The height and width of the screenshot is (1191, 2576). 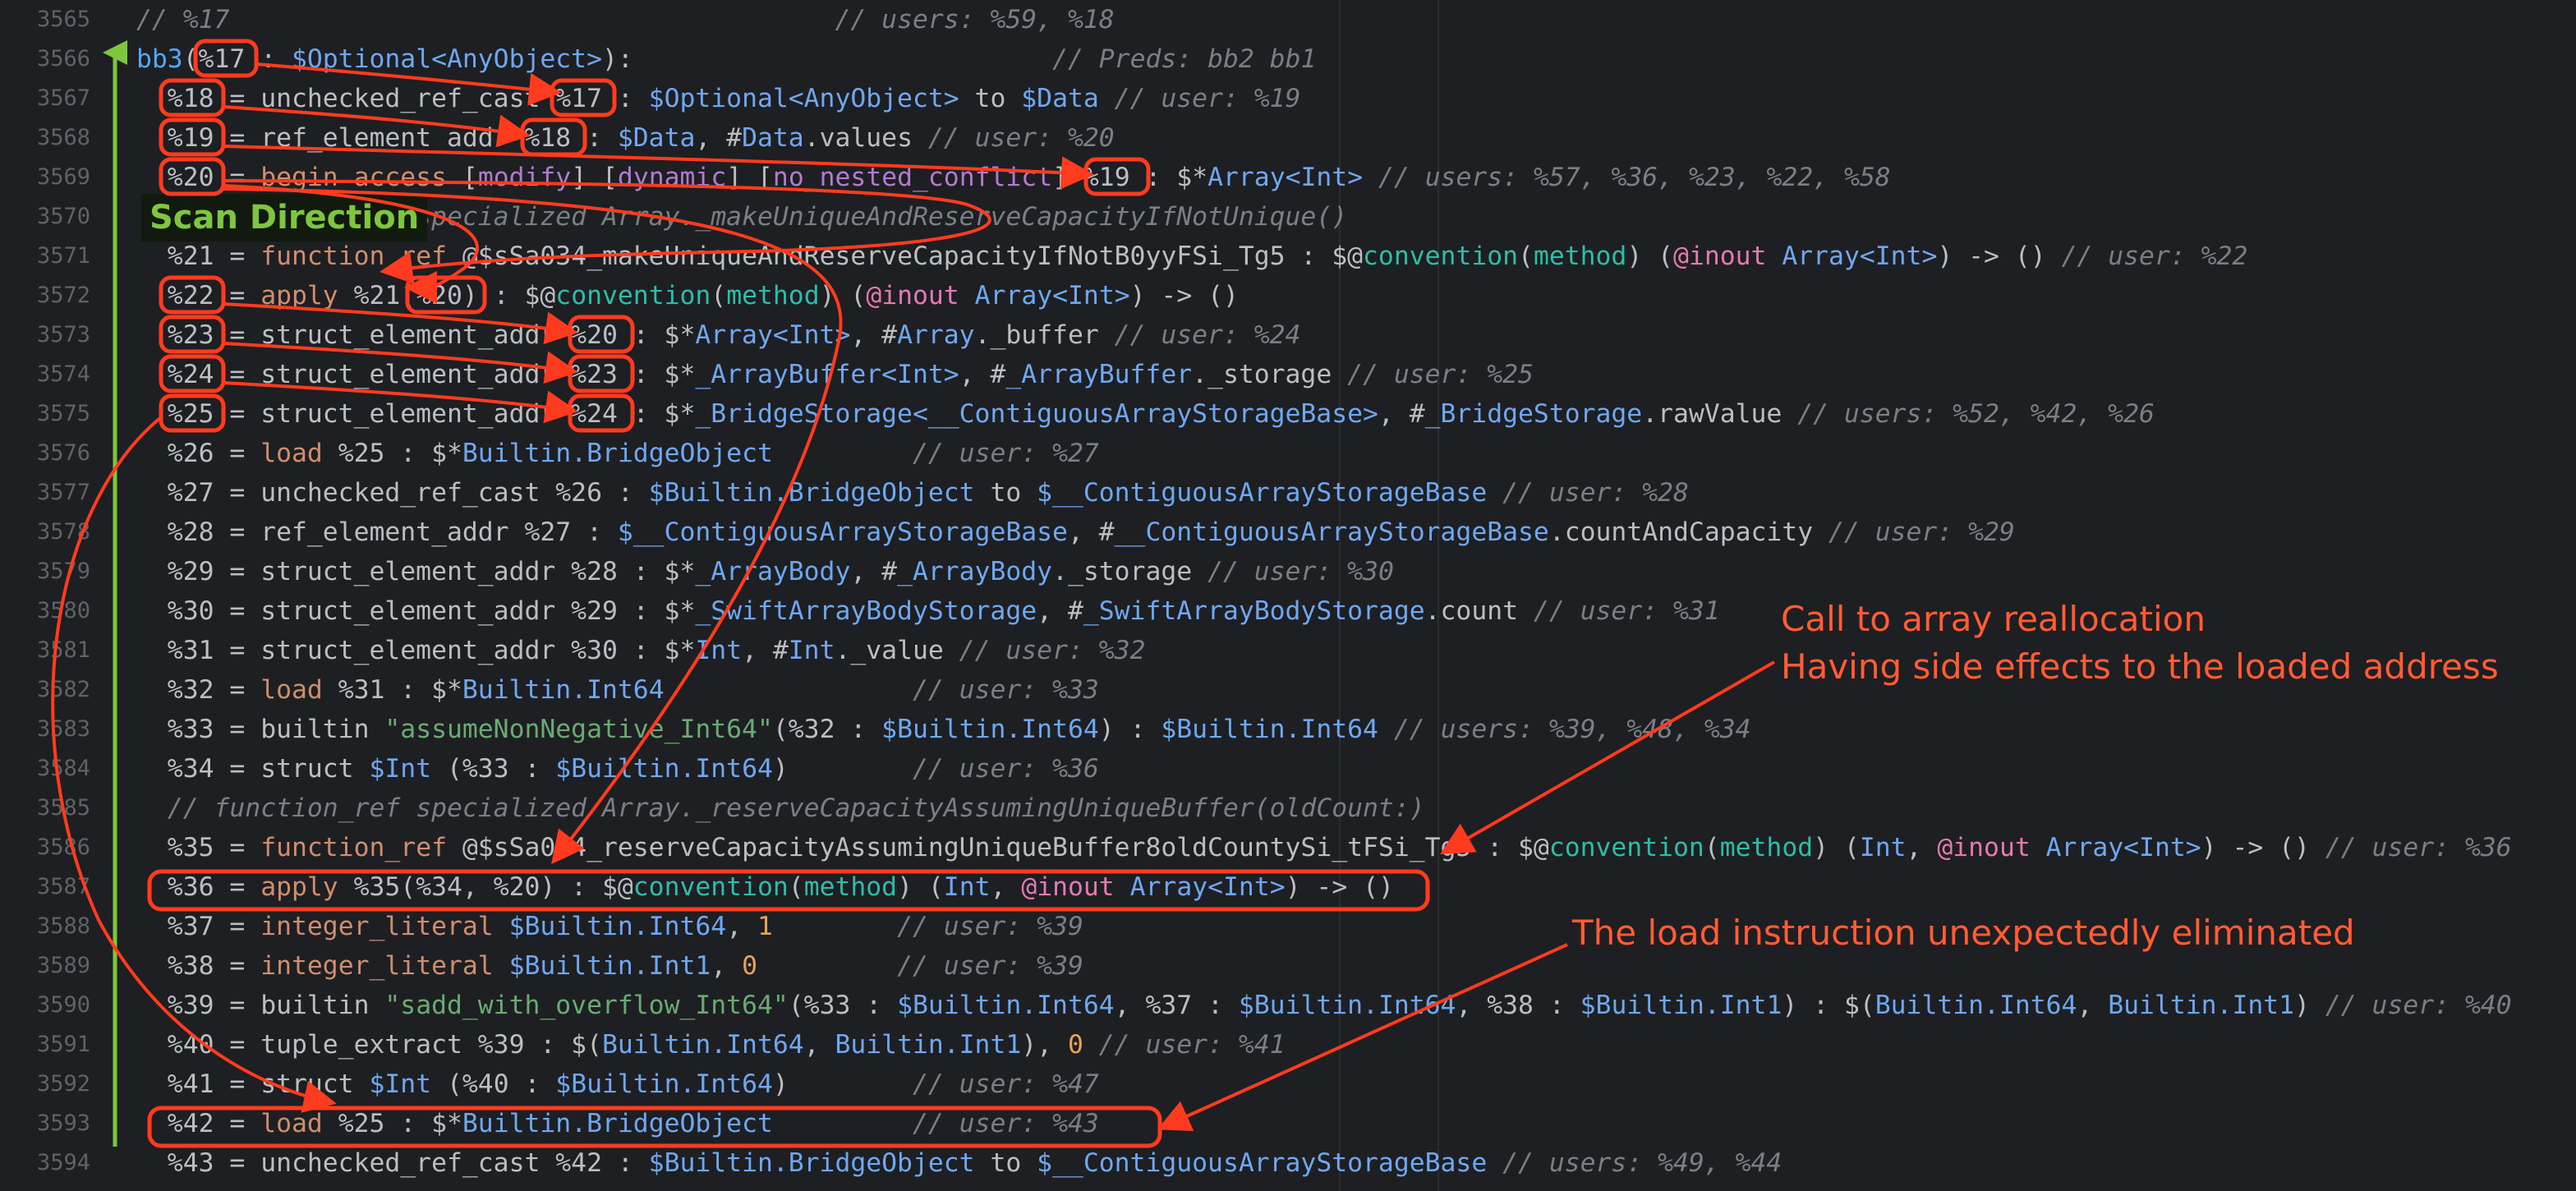 I want to click on code-token: to, so click(x=1005, y=1163).